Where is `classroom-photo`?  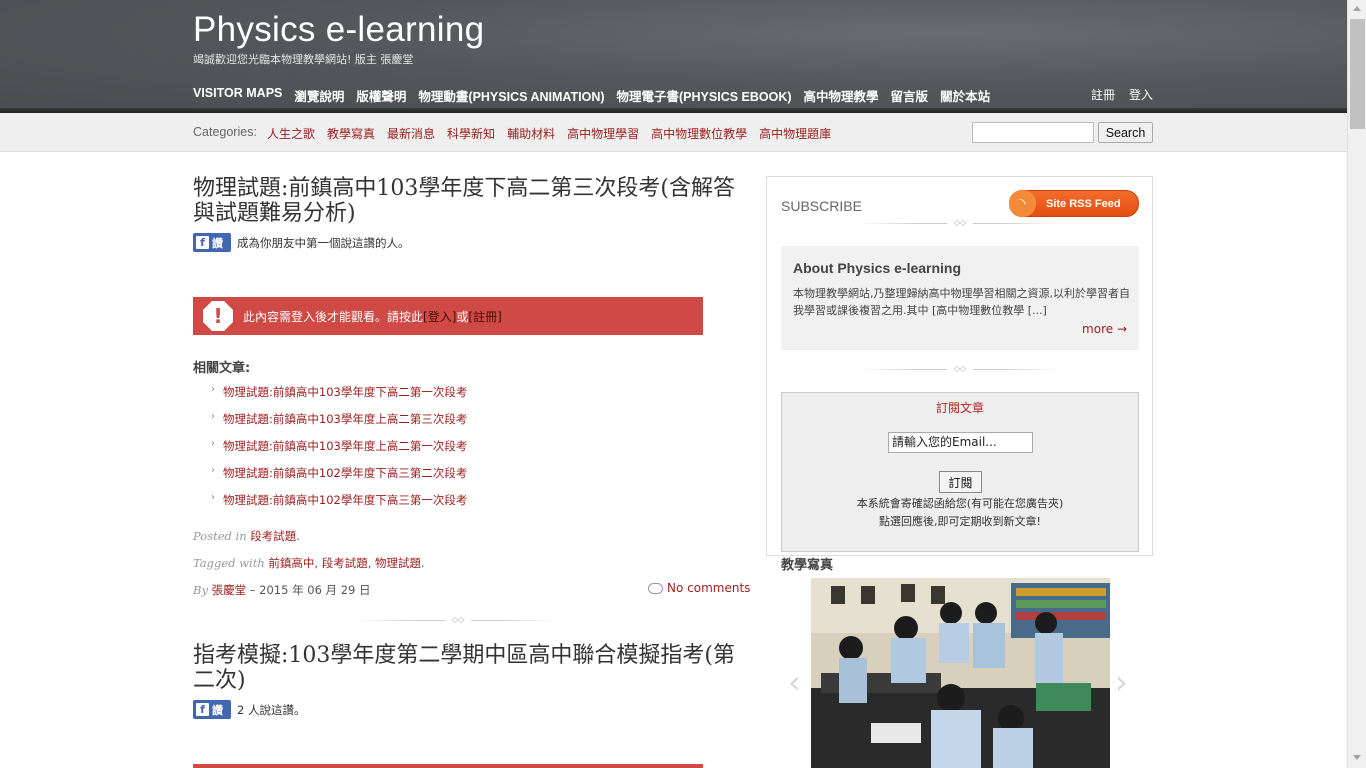 classroom-photo is located at coordinates (960, 673).